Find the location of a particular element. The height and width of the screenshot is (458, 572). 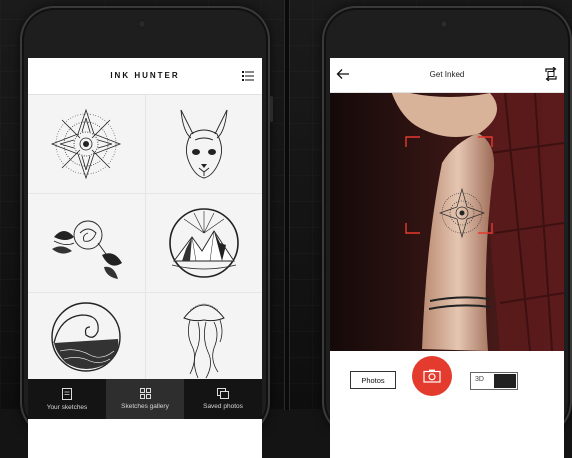

rose-drawing is located at coordinates (87, 249).